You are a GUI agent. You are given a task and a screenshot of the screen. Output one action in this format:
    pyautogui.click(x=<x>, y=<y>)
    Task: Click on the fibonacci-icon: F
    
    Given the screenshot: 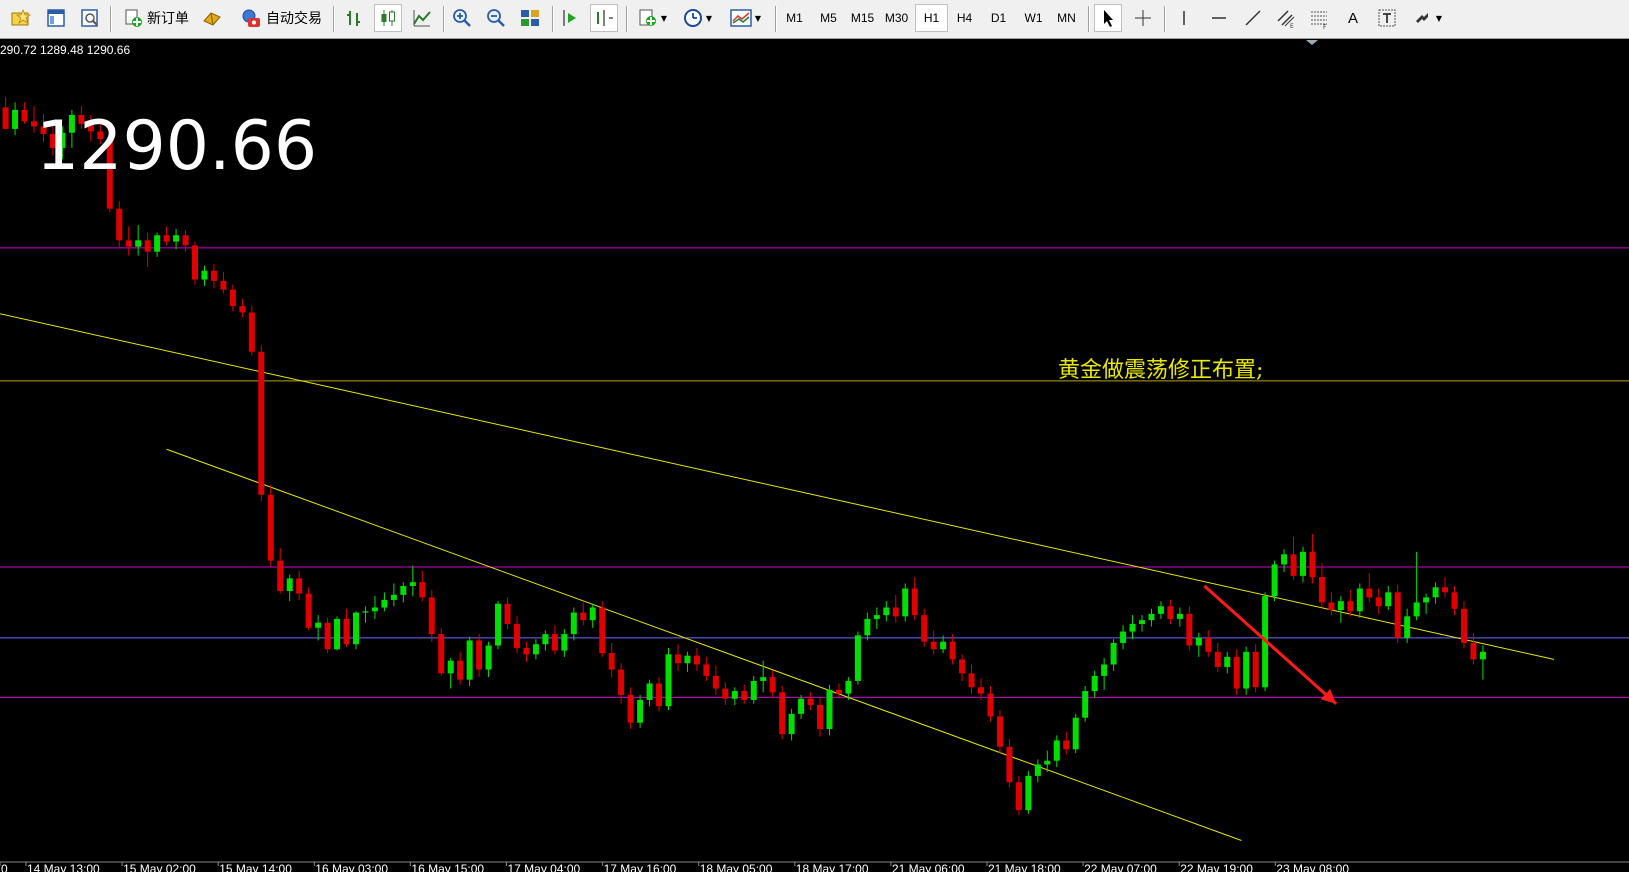 What is the action you would take?
    pyautogui.click(x=1319, y=20)
    